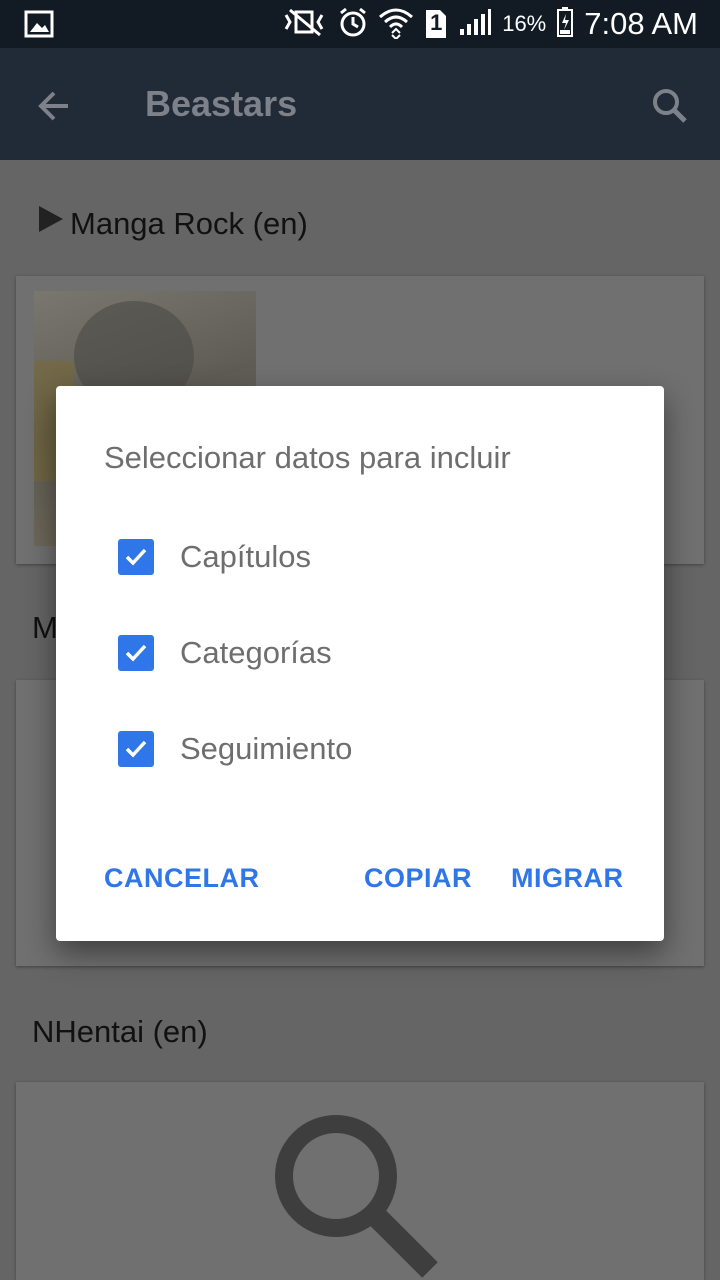 The width and height of the screenshot is (720, 1280). Describe the element at coordinates (418, 878) in the screenshot. I see `copy-button: COPIAR` at that location.